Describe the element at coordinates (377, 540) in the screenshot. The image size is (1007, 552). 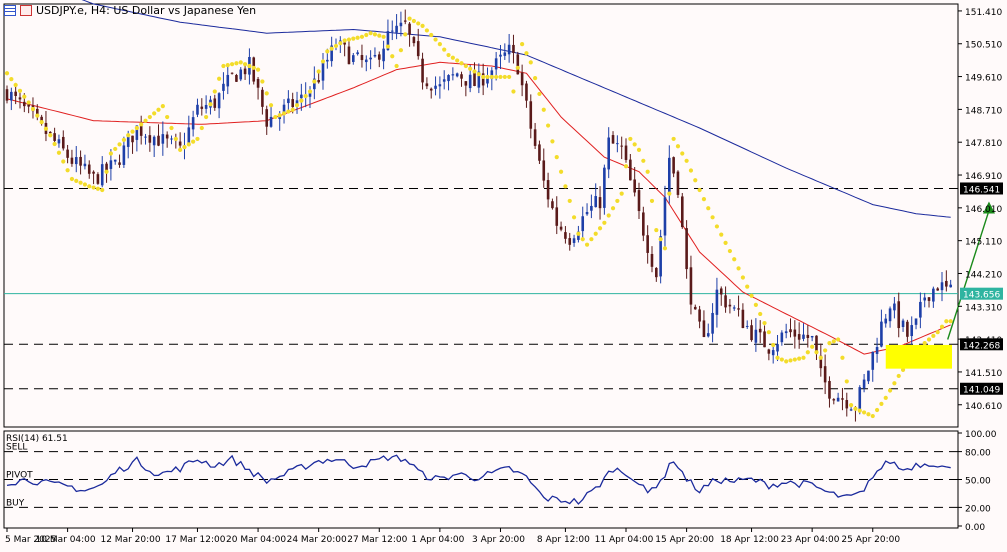
I see `x-tick-label: 27 Mar 12:00` at that location.